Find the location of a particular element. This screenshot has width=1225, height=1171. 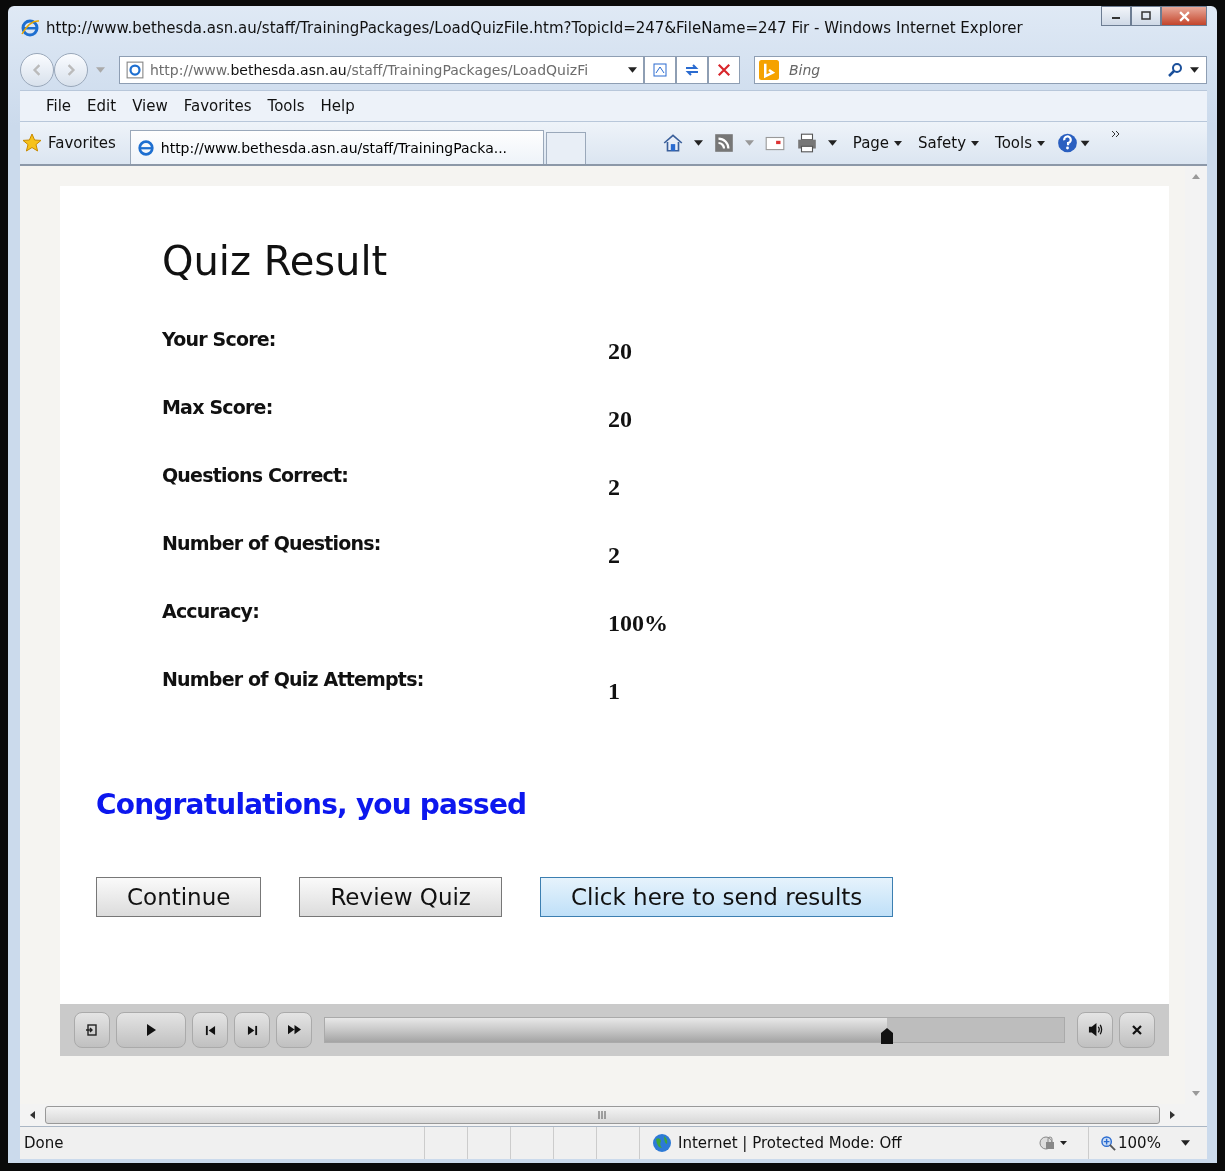

star-icon is located at coordinates (32, 143).